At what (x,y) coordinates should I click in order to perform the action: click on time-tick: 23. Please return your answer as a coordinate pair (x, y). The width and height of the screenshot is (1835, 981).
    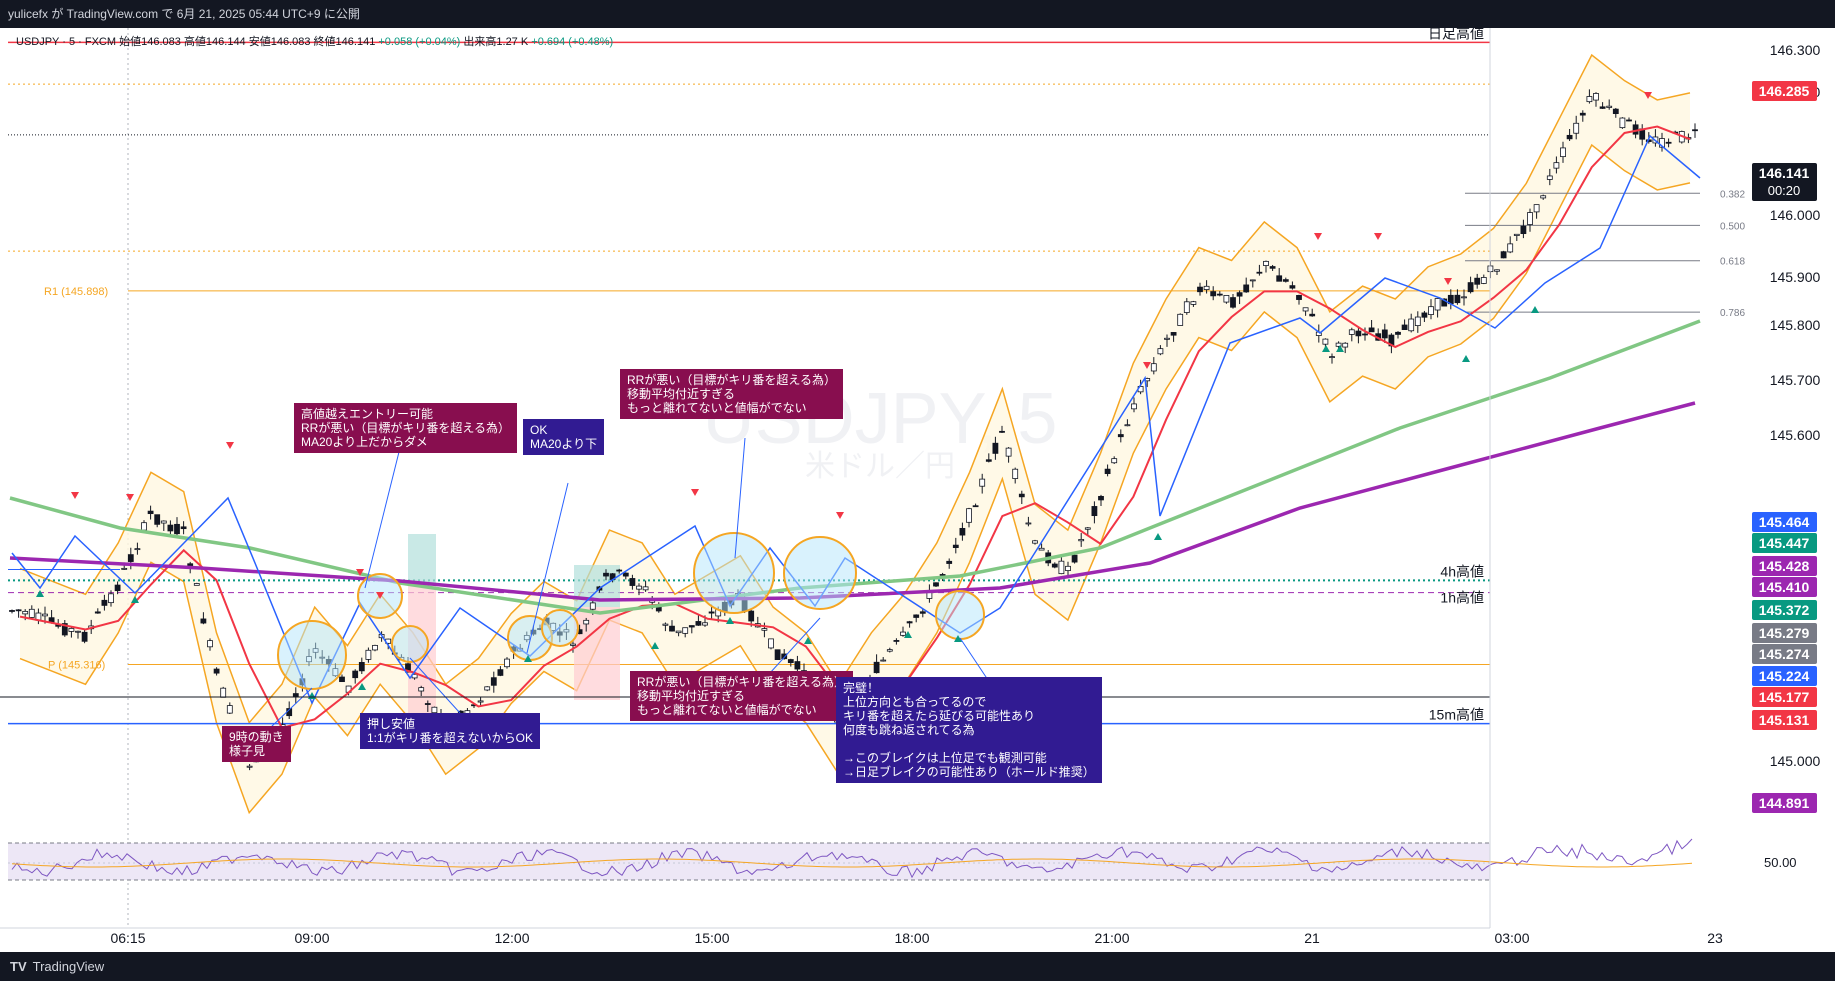
    Looking at the image, I should click on (1715, 938).